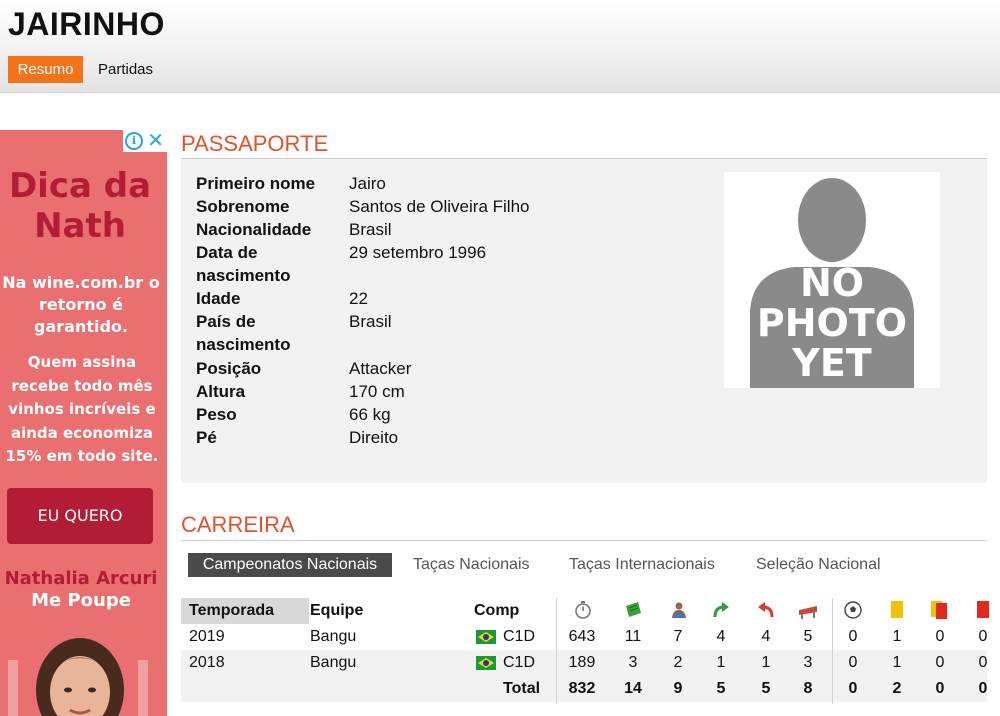  What do you see at coordinates (80, 516) in the screenshot?
I see `ad-cta-button: EU QUERO` at bounding box center [80, 516].